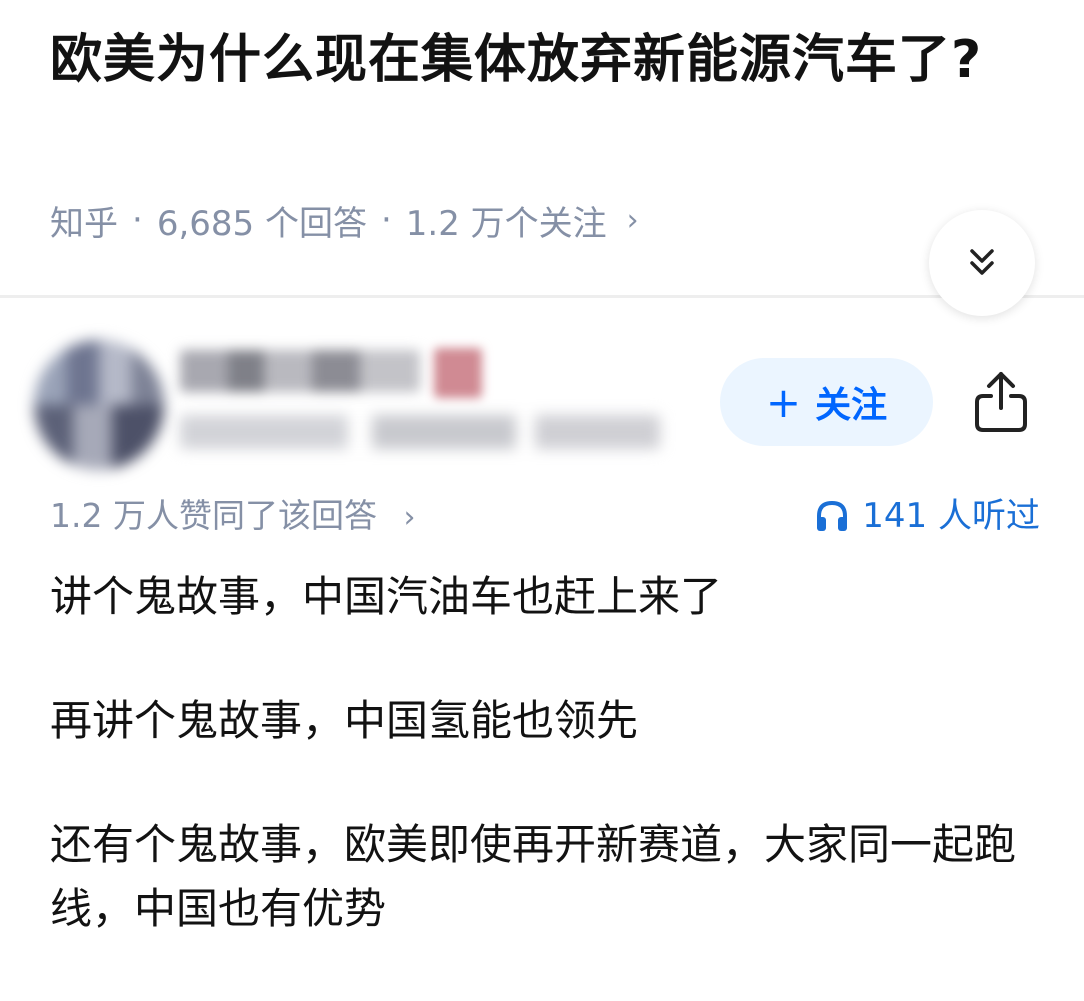 Image resolution: width=1084 pixels, height=1001 pixels. What do you see at coordinates (84, 223) in the screenshot?
I see `source-label: 知乎` at bounding box center [84, 223].